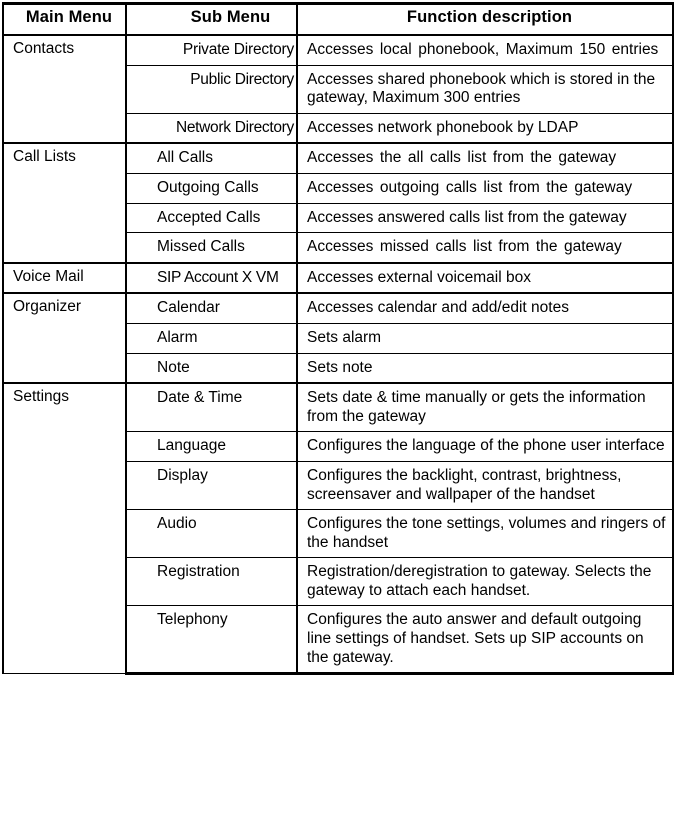 The image size is (677, 830). I want to click on function-description-text: Accesses external voicemail box, so click(419, 277).